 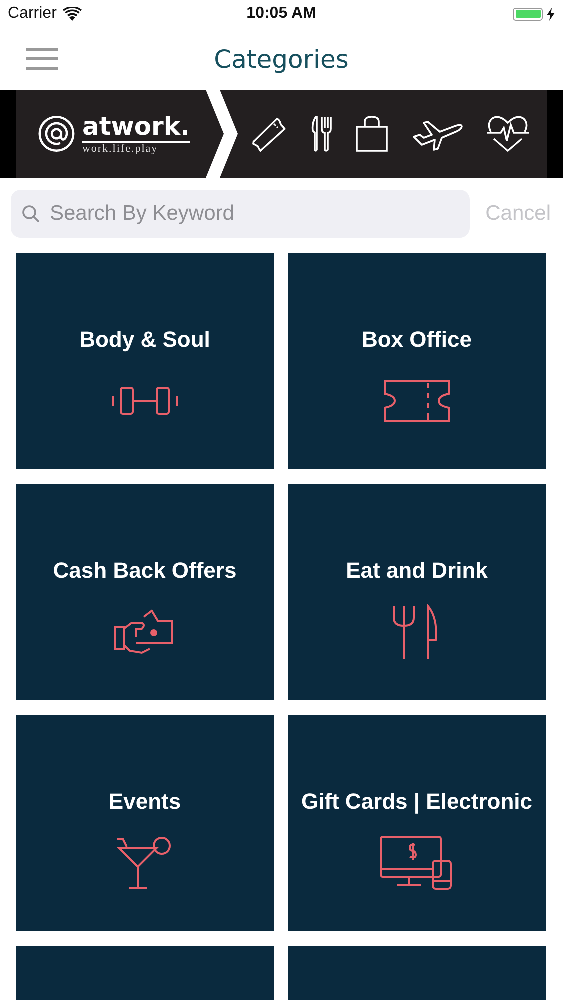 I want to click on category-tile: Events, so click(x=145, y=823).